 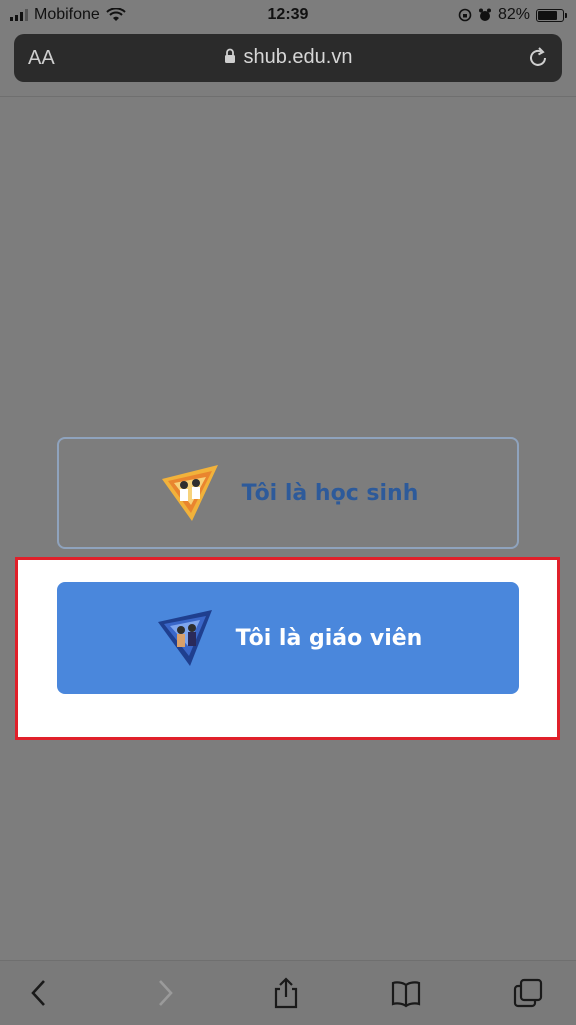 I want to click on student-role-button: Tôi là học sinh, so click(x=288, y=493).